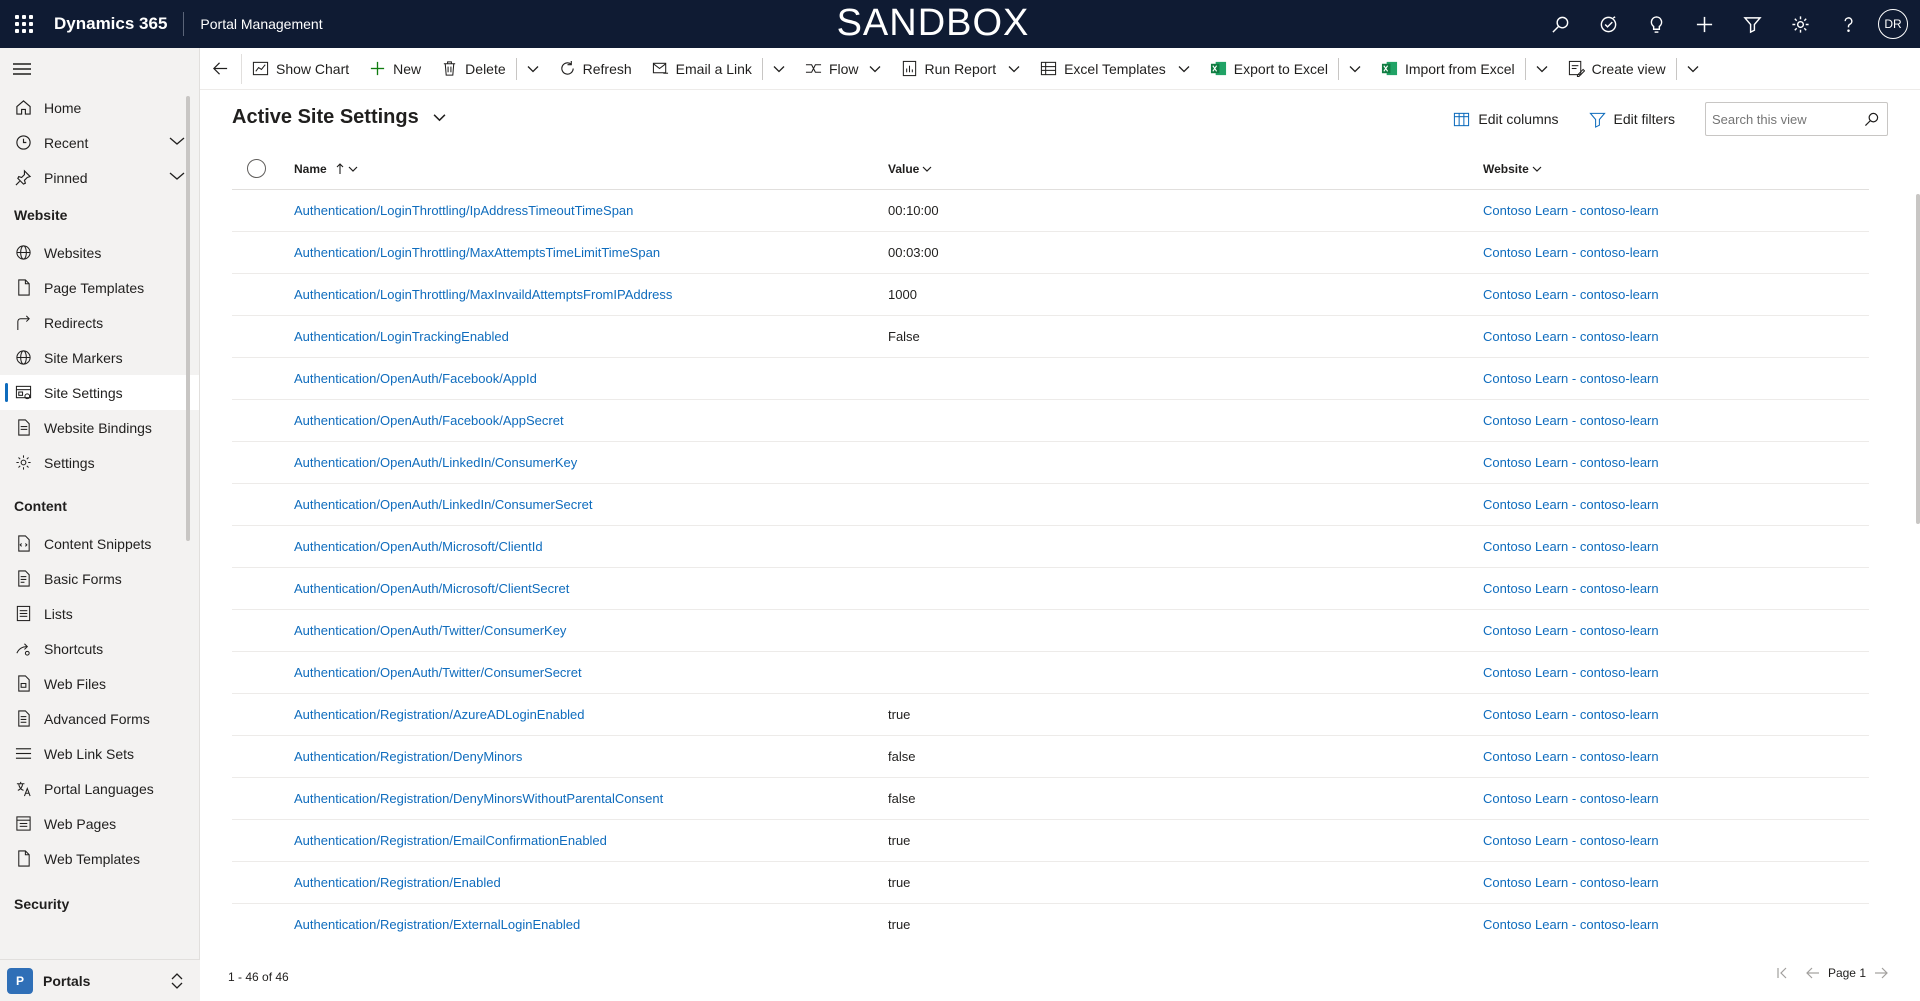 This screenshot has width=1920, height=1001. Describe the element at coordinates (115, 24) in the screenshot. I see `app-name: Dynamics 365` at that location.